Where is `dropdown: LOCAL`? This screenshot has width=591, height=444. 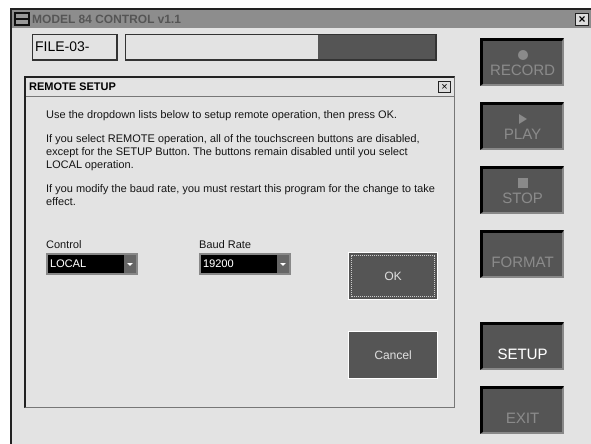 dropdown: LOCAL is located at coordinates (92, 264).